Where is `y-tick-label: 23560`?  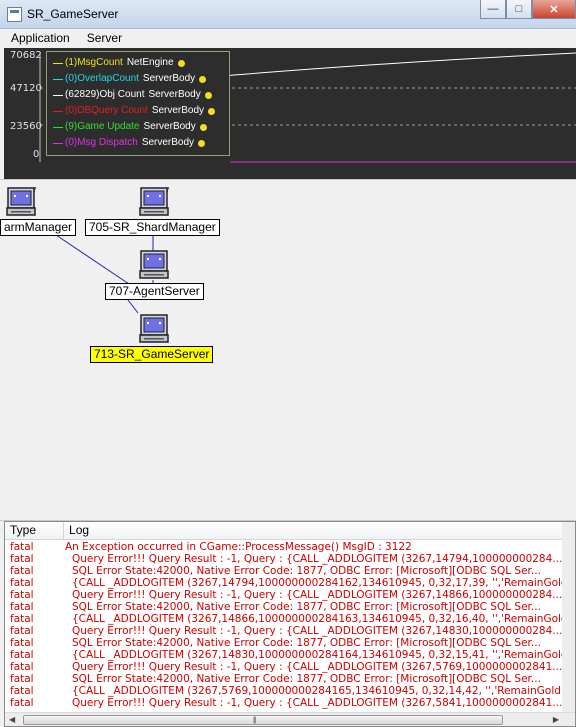 y-tick-label: 23560 is located at coordinates (26, 126).